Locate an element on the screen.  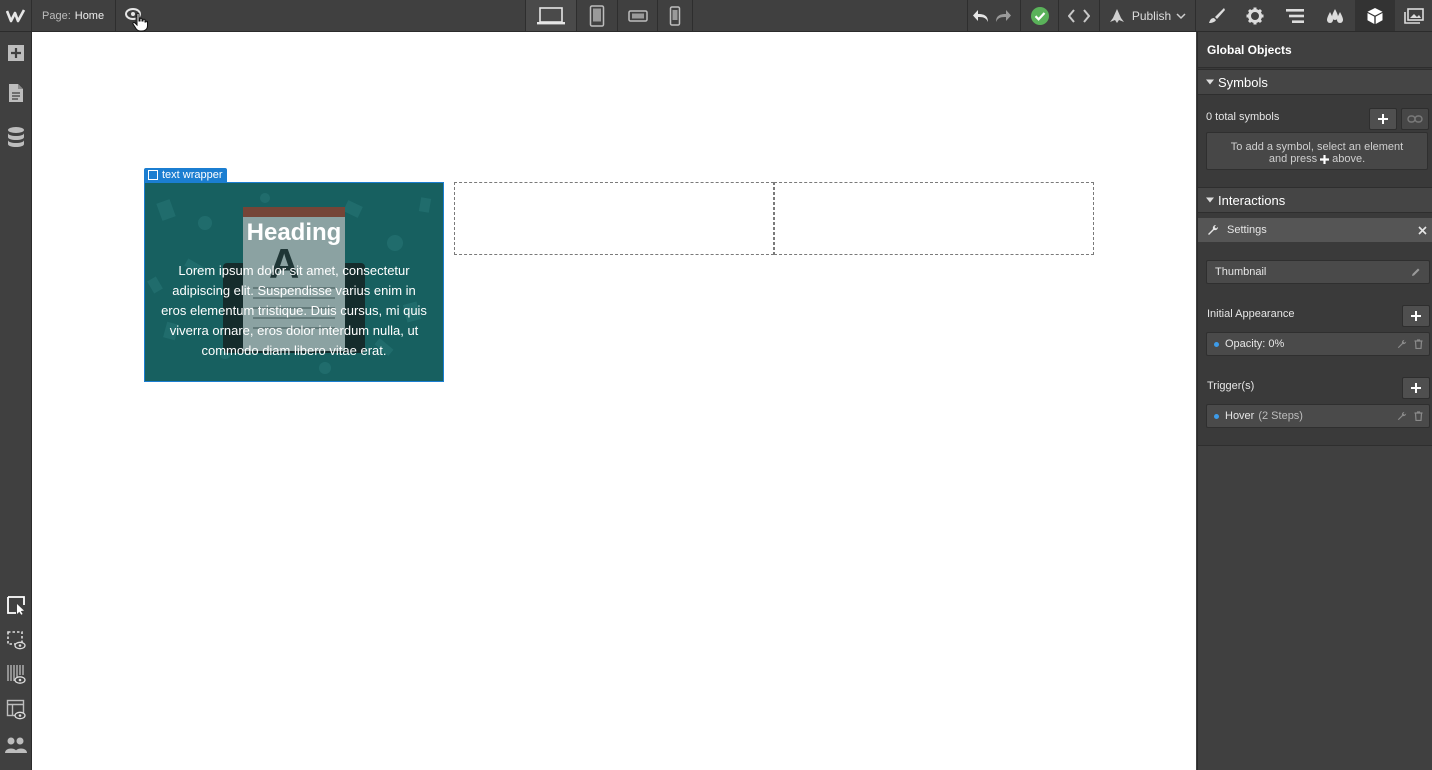
selected-element-tag: text wrapper is located at coordinates (185, 175).